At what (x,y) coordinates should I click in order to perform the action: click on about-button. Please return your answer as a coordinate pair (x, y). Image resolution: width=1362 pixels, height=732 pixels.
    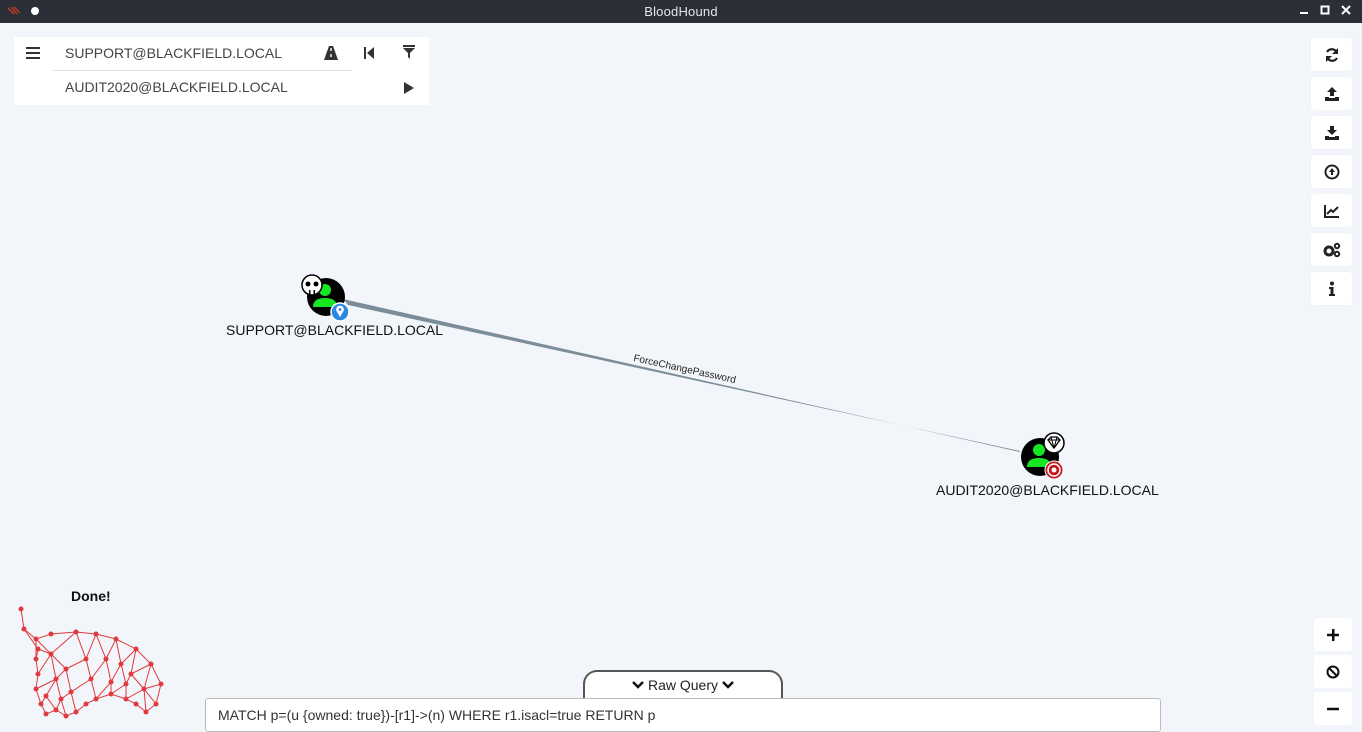
    Looking at the image, I should click on (1331, 288).